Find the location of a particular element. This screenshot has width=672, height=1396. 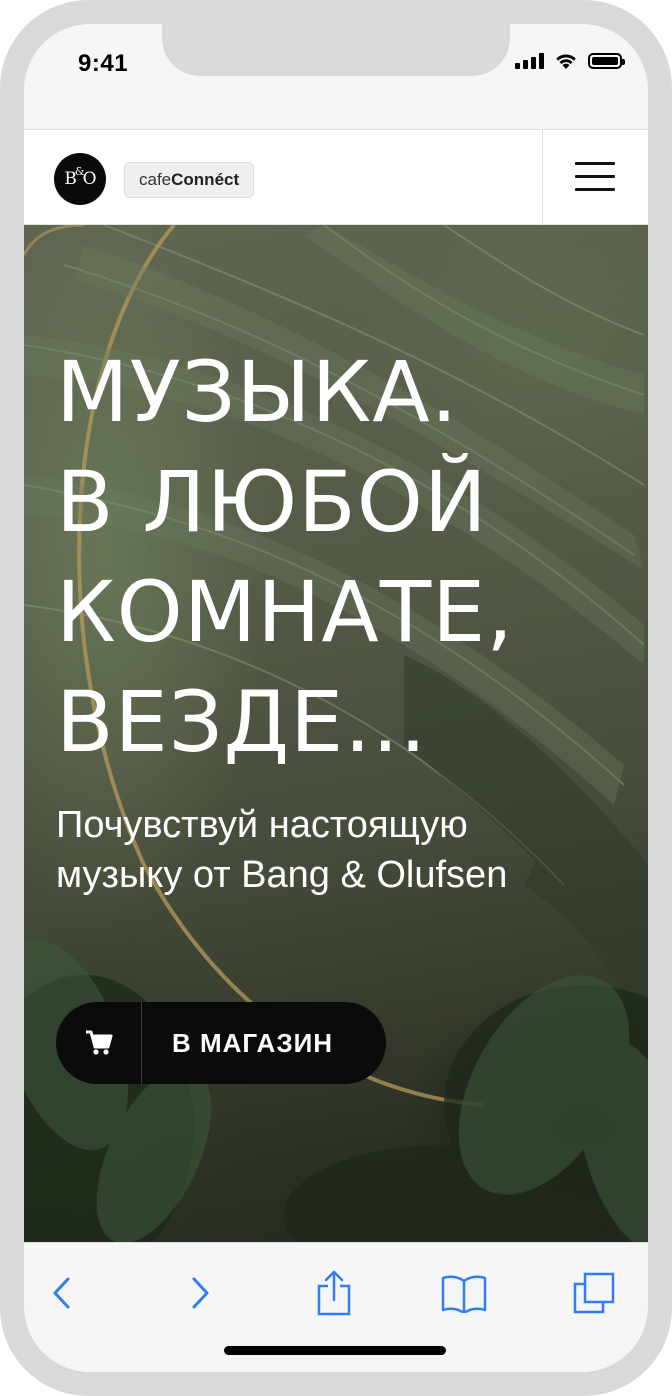

bookmarks-icon is located at coordinates (464, 1294).